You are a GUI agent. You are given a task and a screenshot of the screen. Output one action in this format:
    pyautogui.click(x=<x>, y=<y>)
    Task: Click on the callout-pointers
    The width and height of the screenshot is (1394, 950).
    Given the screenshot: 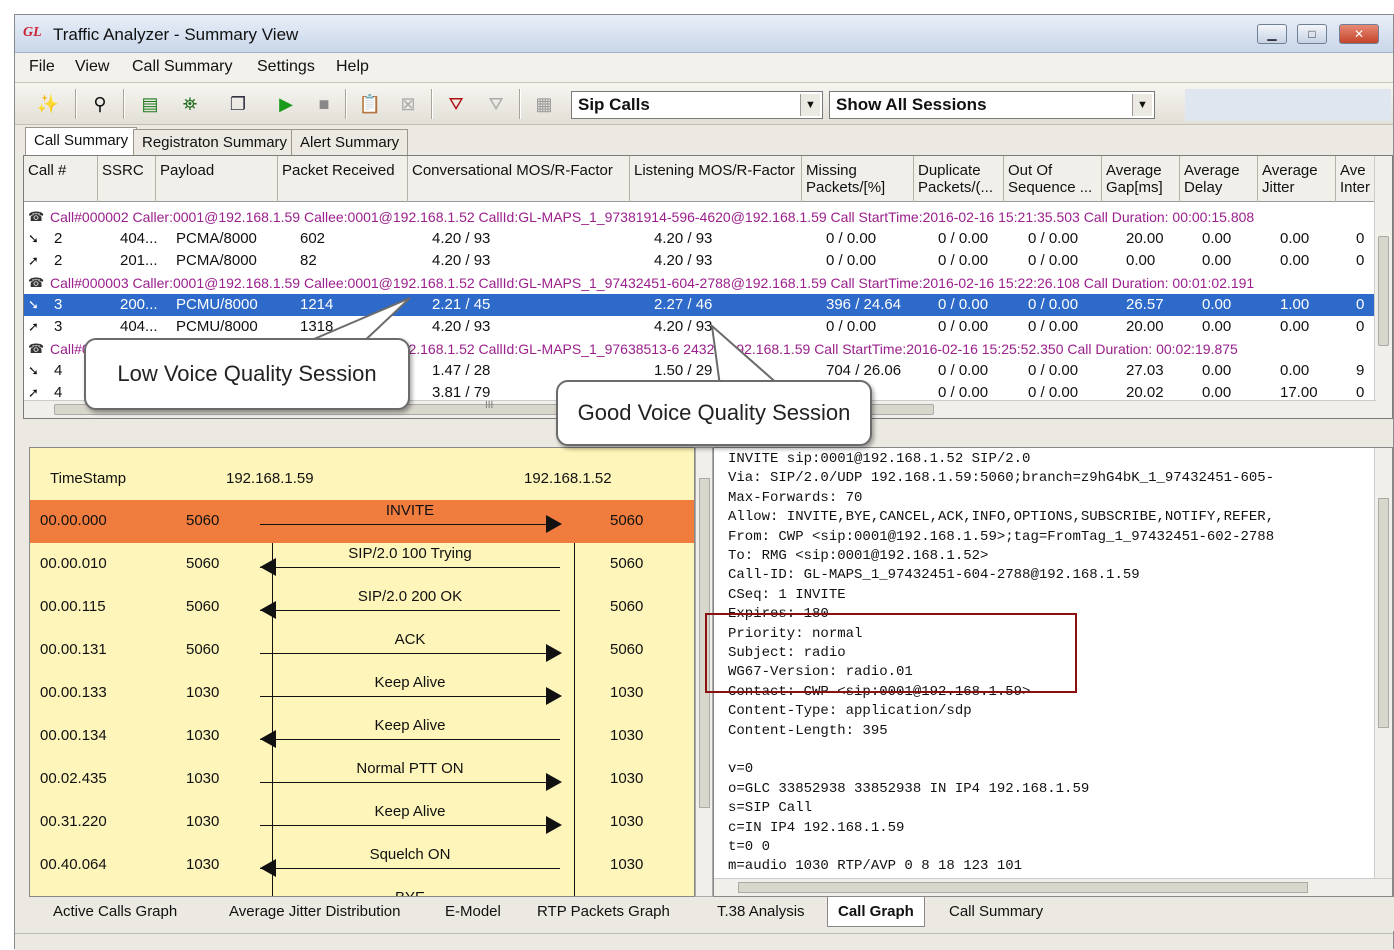 What is the action you would take?
    pyautogui.click(x=541, y=342)
    